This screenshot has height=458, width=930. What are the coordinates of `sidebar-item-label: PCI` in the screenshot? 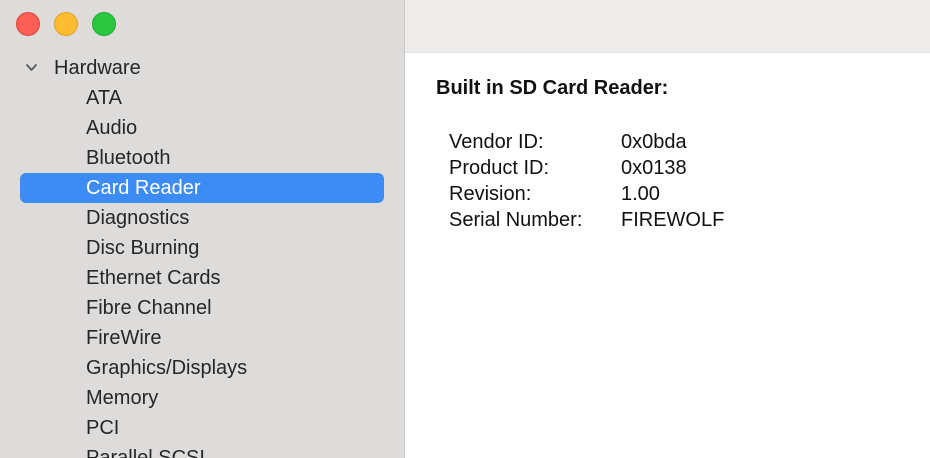 It's located at (103, 428).